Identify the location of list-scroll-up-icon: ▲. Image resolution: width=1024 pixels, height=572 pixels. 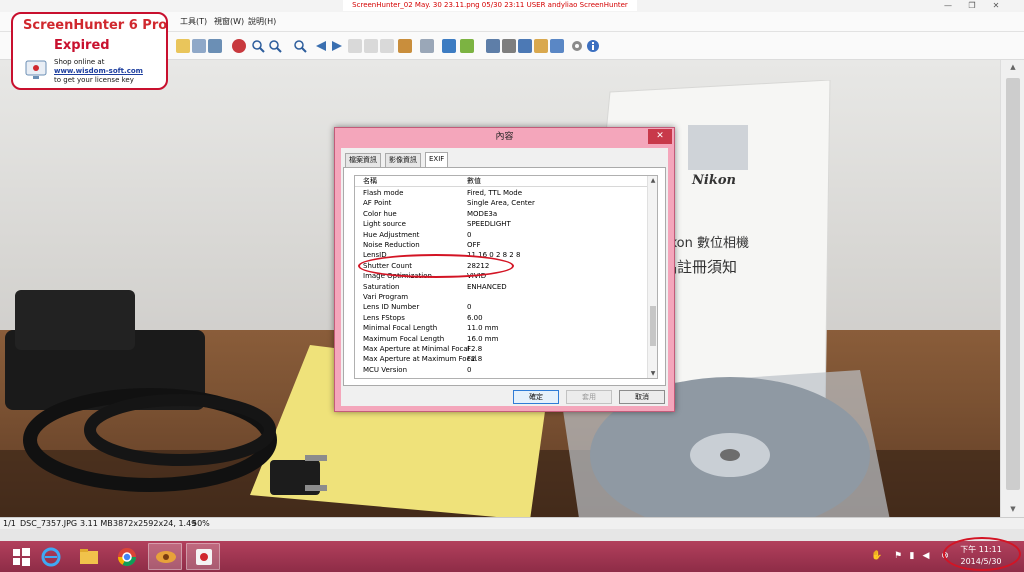
(652, 180).